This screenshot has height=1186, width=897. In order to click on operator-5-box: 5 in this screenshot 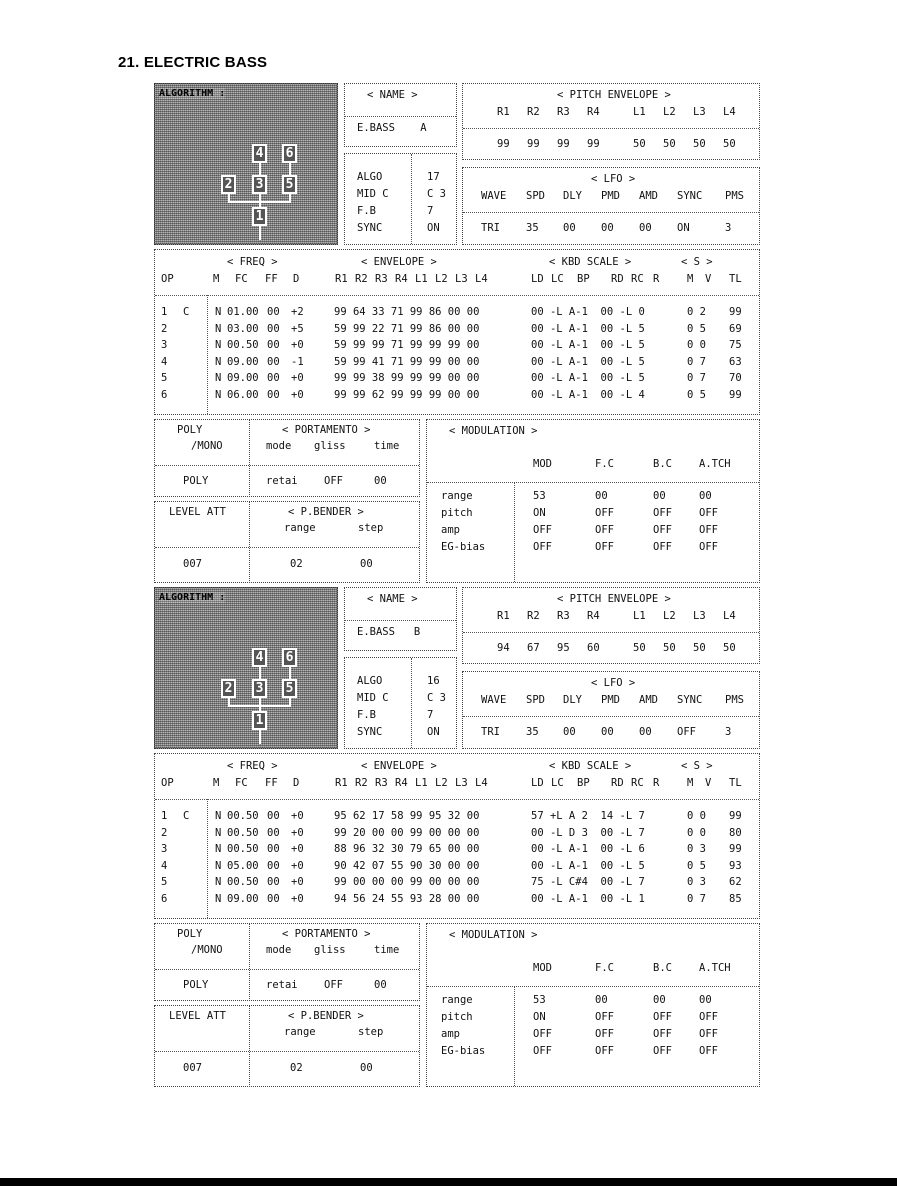, I will do `click(289, 688)`.